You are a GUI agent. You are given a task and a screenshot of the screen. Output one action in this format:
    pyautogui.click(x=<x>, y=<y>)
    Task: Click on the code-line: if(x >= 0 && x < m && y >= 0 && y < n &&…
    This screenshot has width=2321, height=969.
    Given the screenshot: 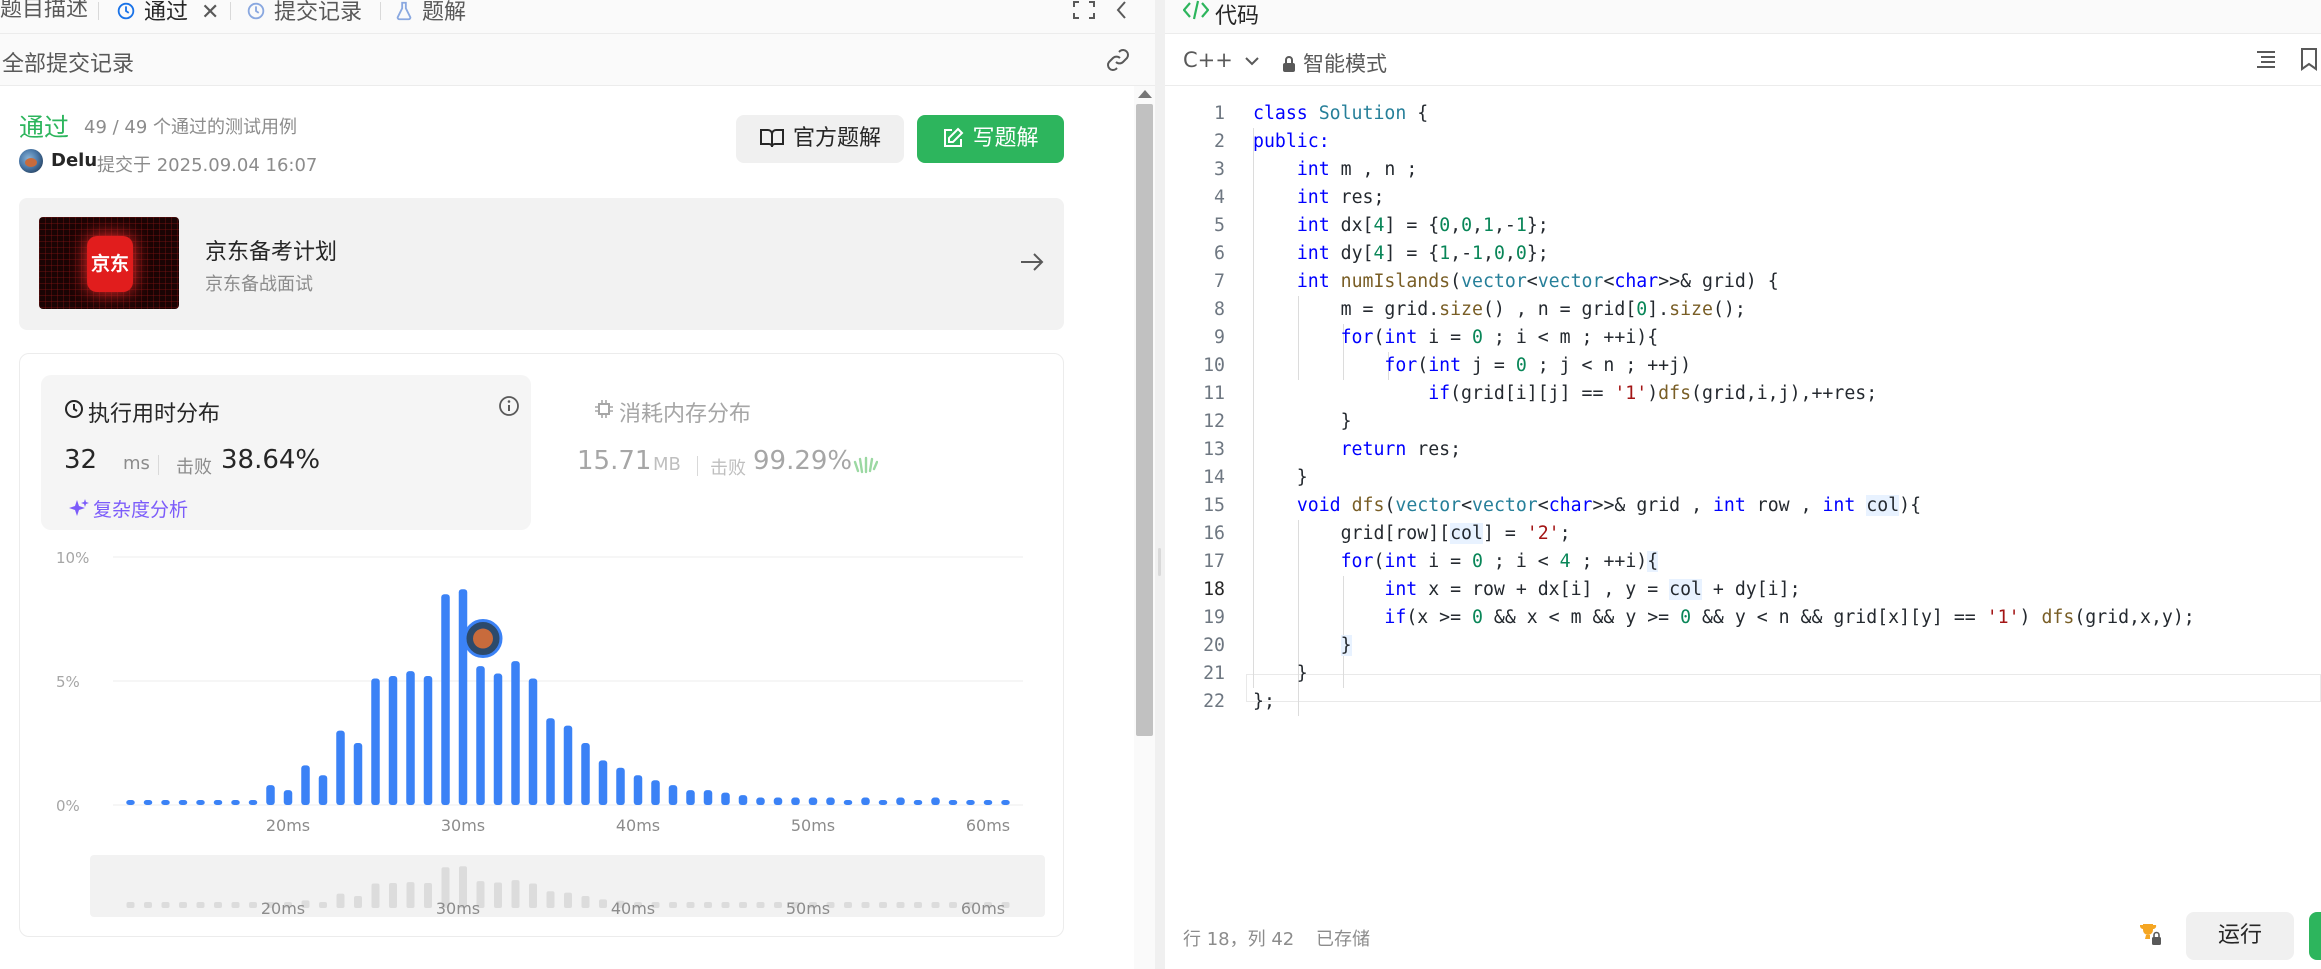 What is the action you would take?
    pyautogui.click(x=1789, y=617)
    